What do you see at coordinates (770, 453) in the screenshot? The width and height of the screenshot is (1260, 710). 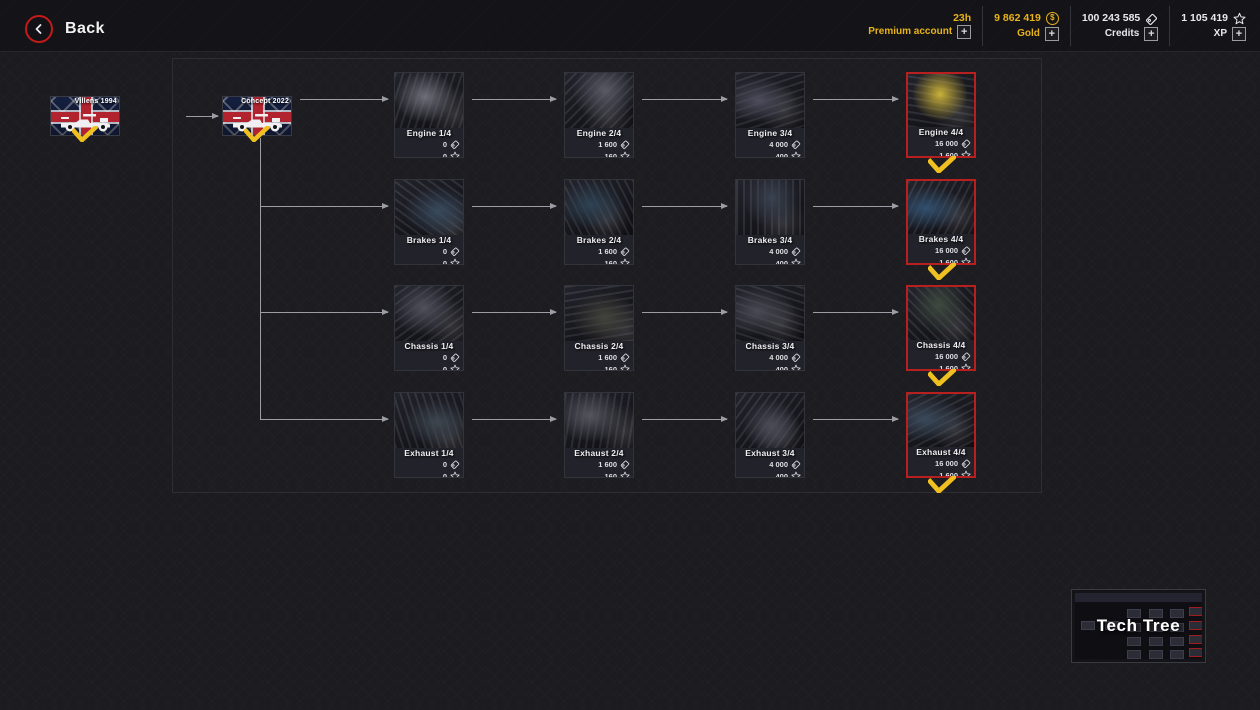 I see `tech-node-label: Exhaust 3/4` at bounding box center [770, 453].